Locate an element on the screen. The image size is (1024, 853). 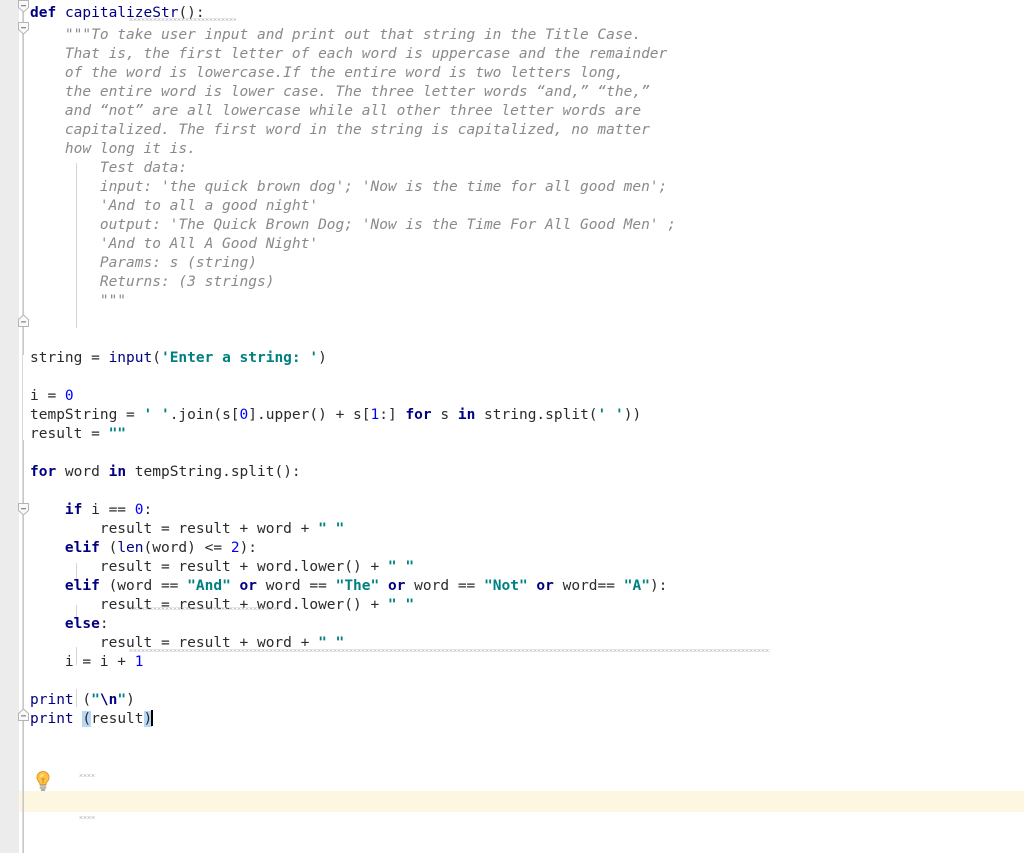
code-token-plain: (word == is located at coordinates (143, 586).